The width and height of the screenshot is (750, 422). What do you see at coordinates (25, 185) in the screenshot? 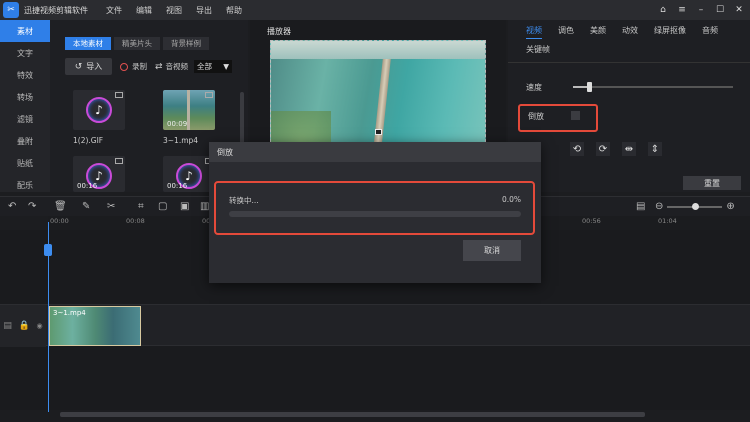
I see `sidetab-music: 配乐` at bounding box center [25, 185].